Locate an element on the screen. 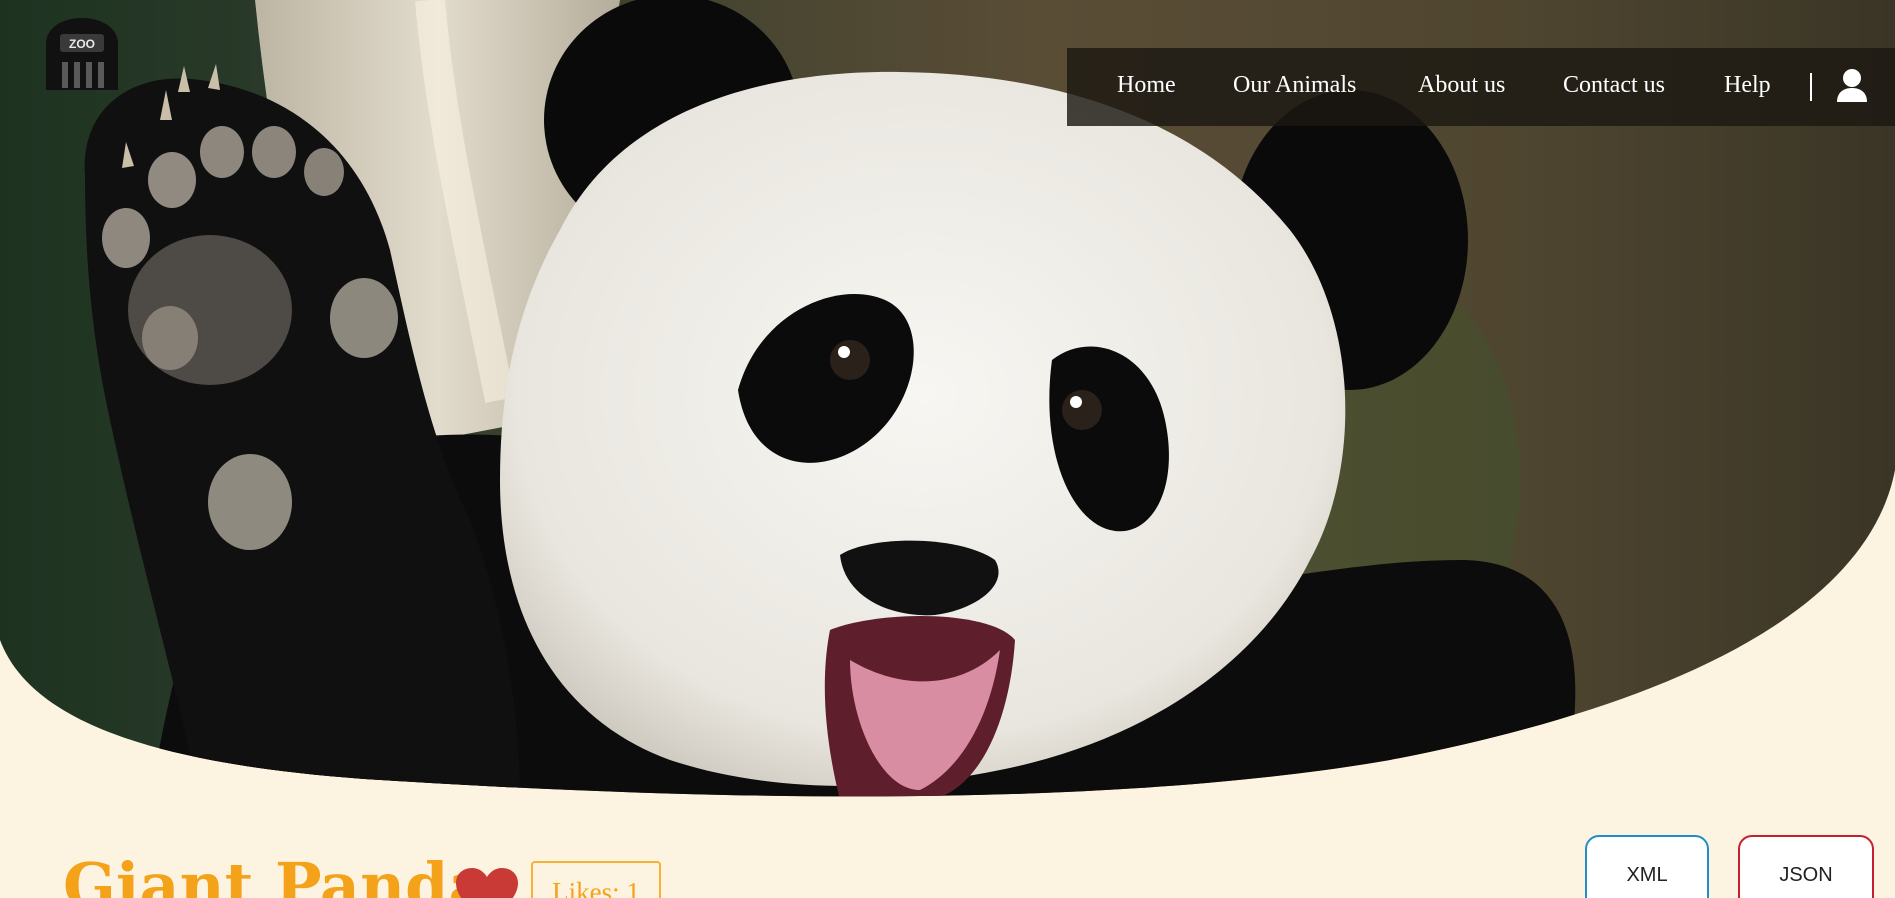  likes-count-badge: Likes: 1 is located at coordinates (596, 879).